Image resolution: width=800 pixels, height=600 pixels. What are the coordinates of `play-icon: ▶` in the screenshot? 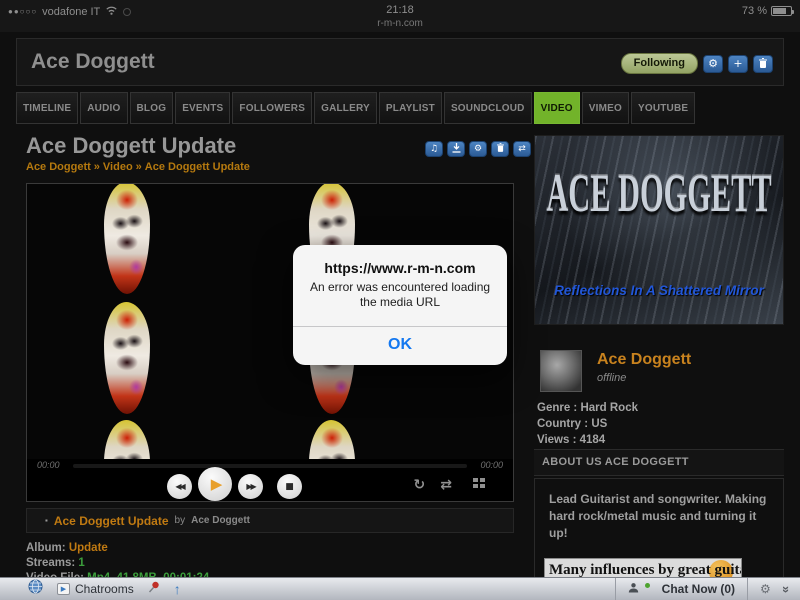 It's located at (216, 484).